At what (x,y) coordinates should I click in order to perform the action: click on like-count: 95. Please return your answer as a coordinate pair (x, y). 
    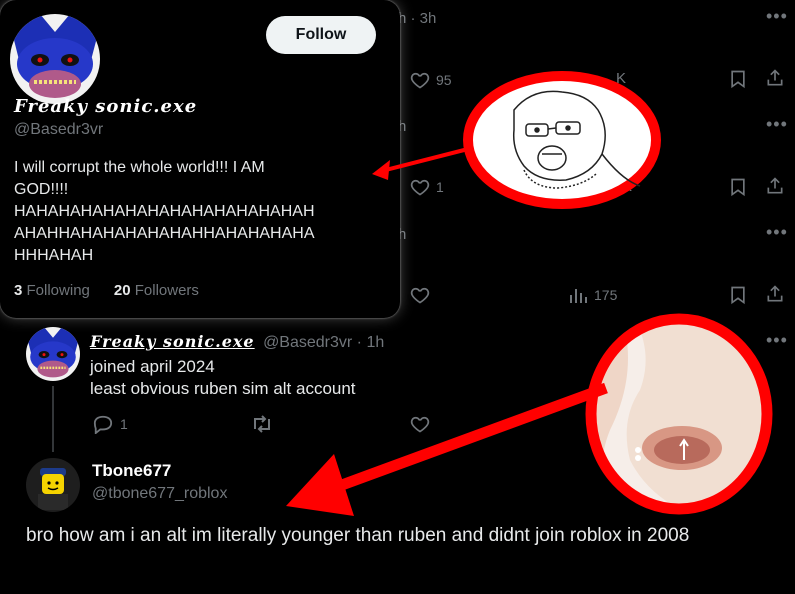
    Looking at the image, I should click on (444, 80).